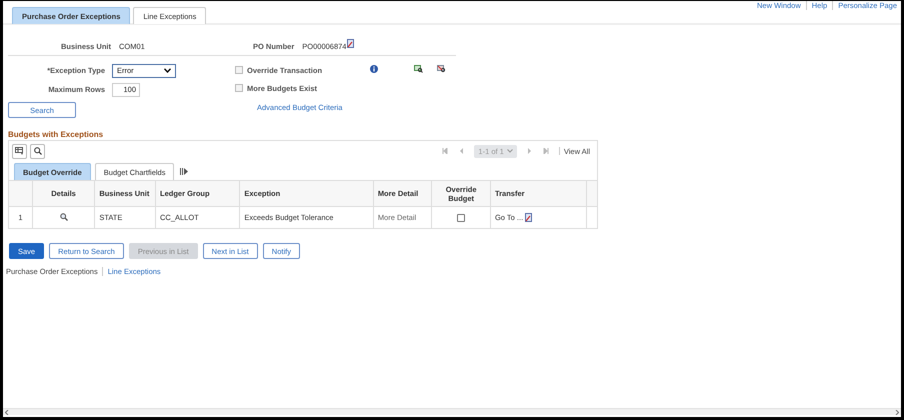  I want to click on show-all-columns-icon, so click(184, 171).